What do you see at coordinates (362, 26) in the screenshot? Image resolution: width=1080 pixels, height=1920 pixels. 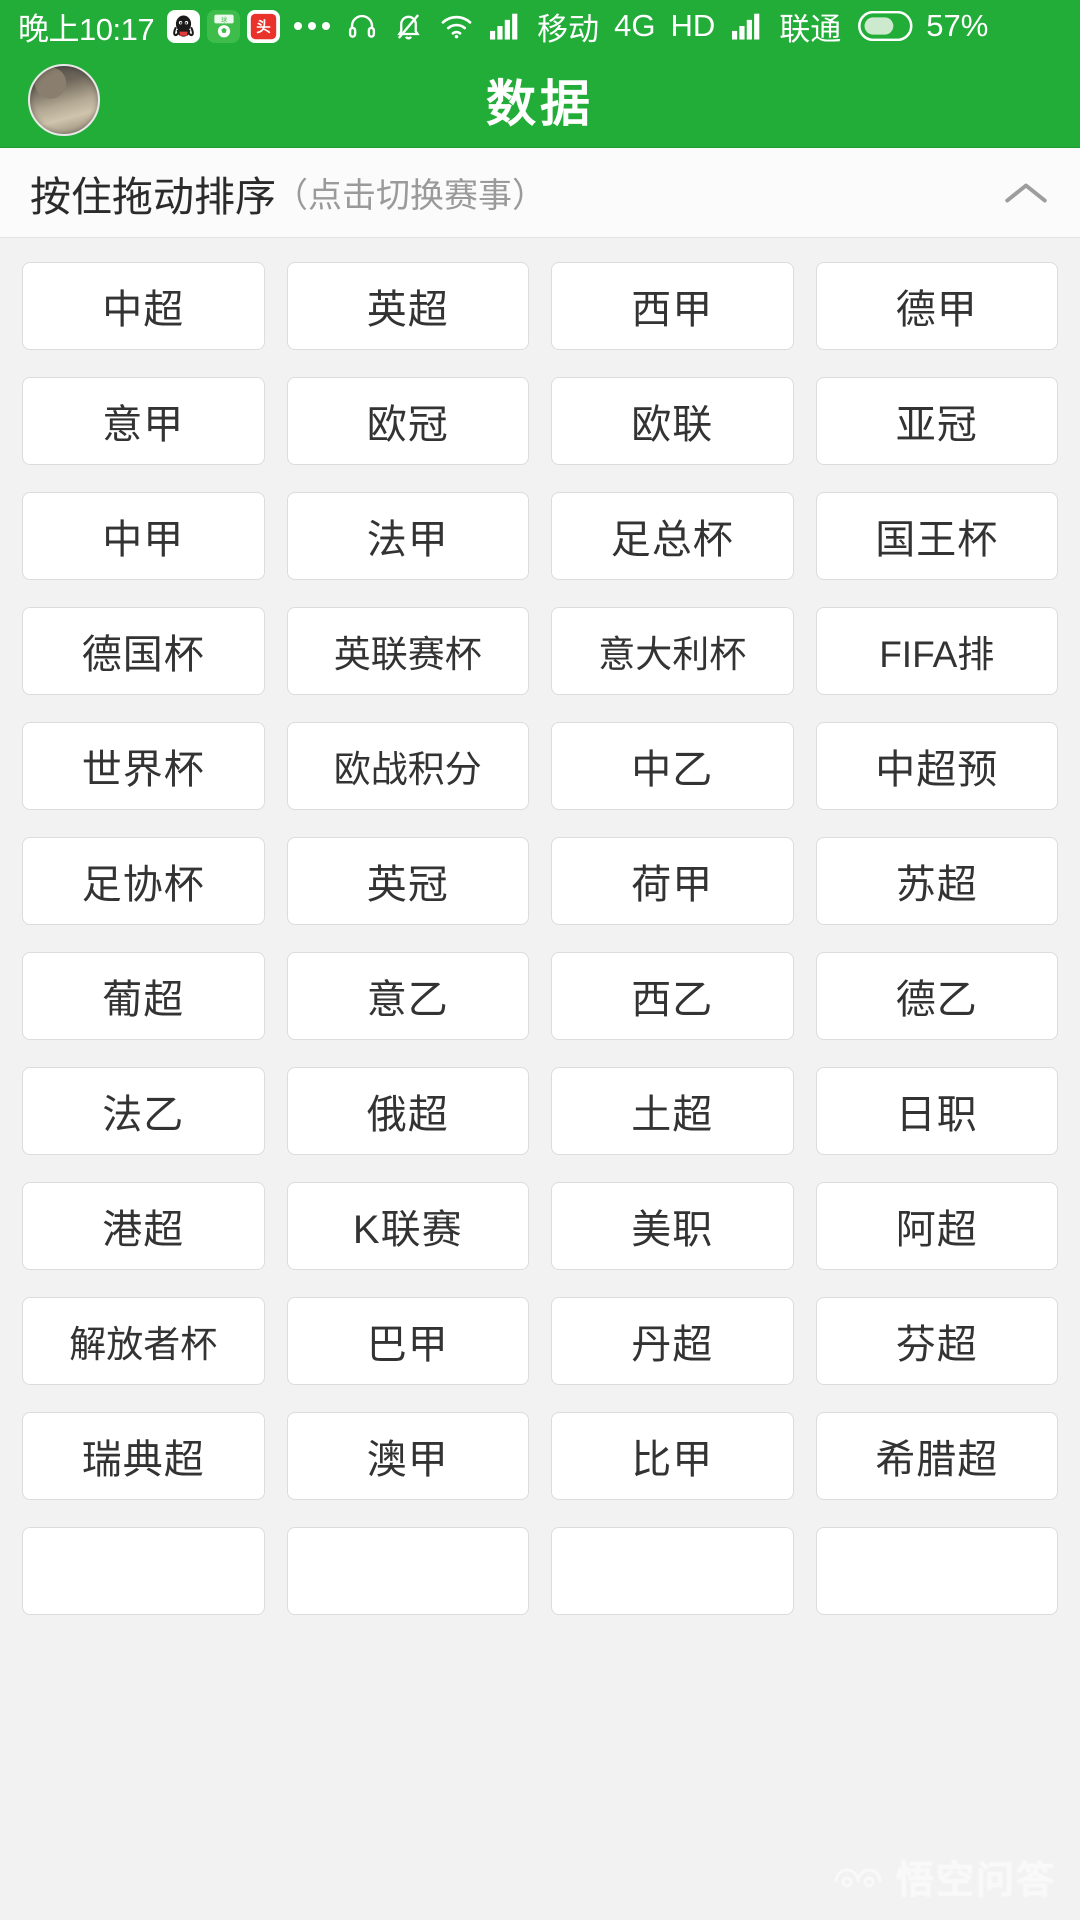 I see `headphone-icon` at bounding box center [362, 26].